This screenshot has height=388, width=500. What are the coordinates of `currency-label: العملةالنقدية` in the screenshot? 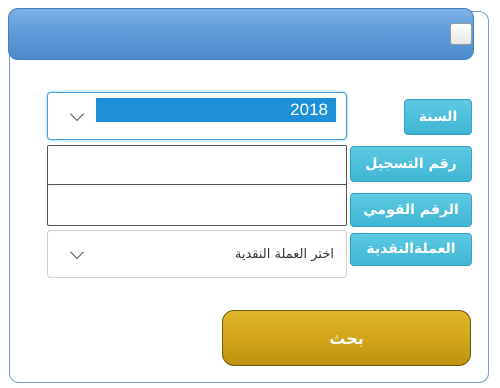 It's located at (411, 249).